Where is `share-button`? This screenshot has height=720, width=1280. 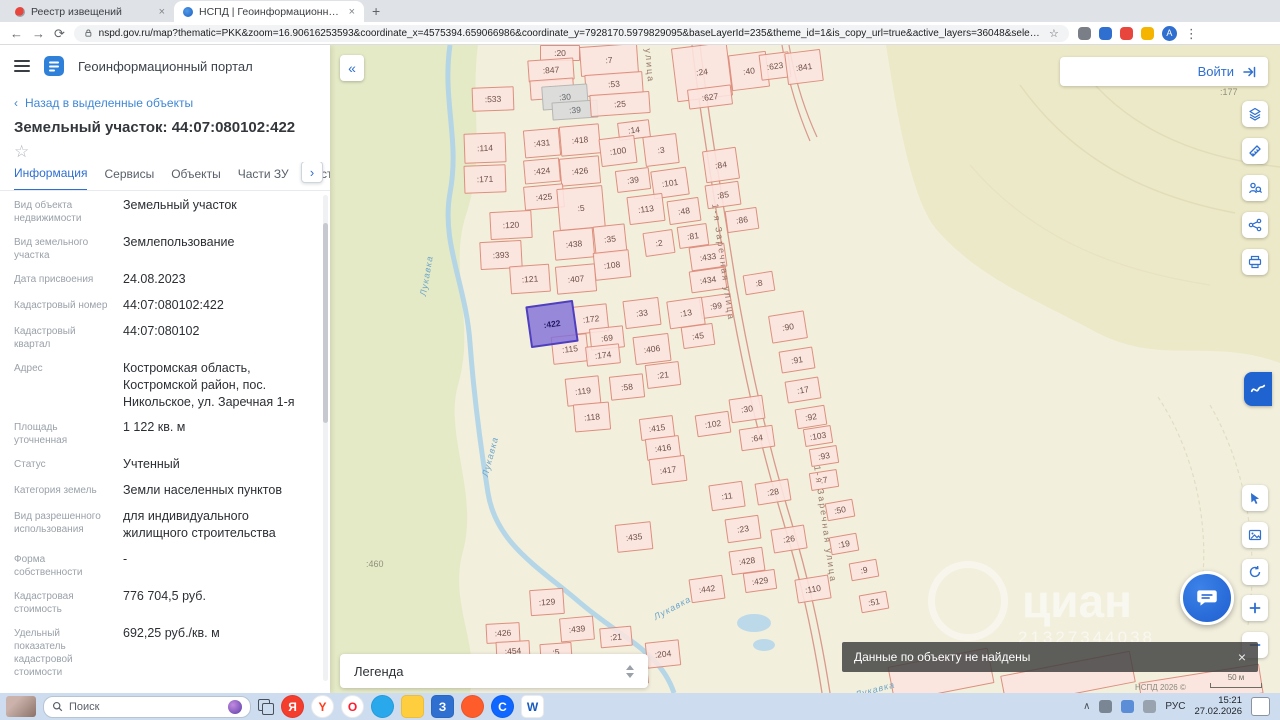 share-button is located at coordinates (1255, 225).